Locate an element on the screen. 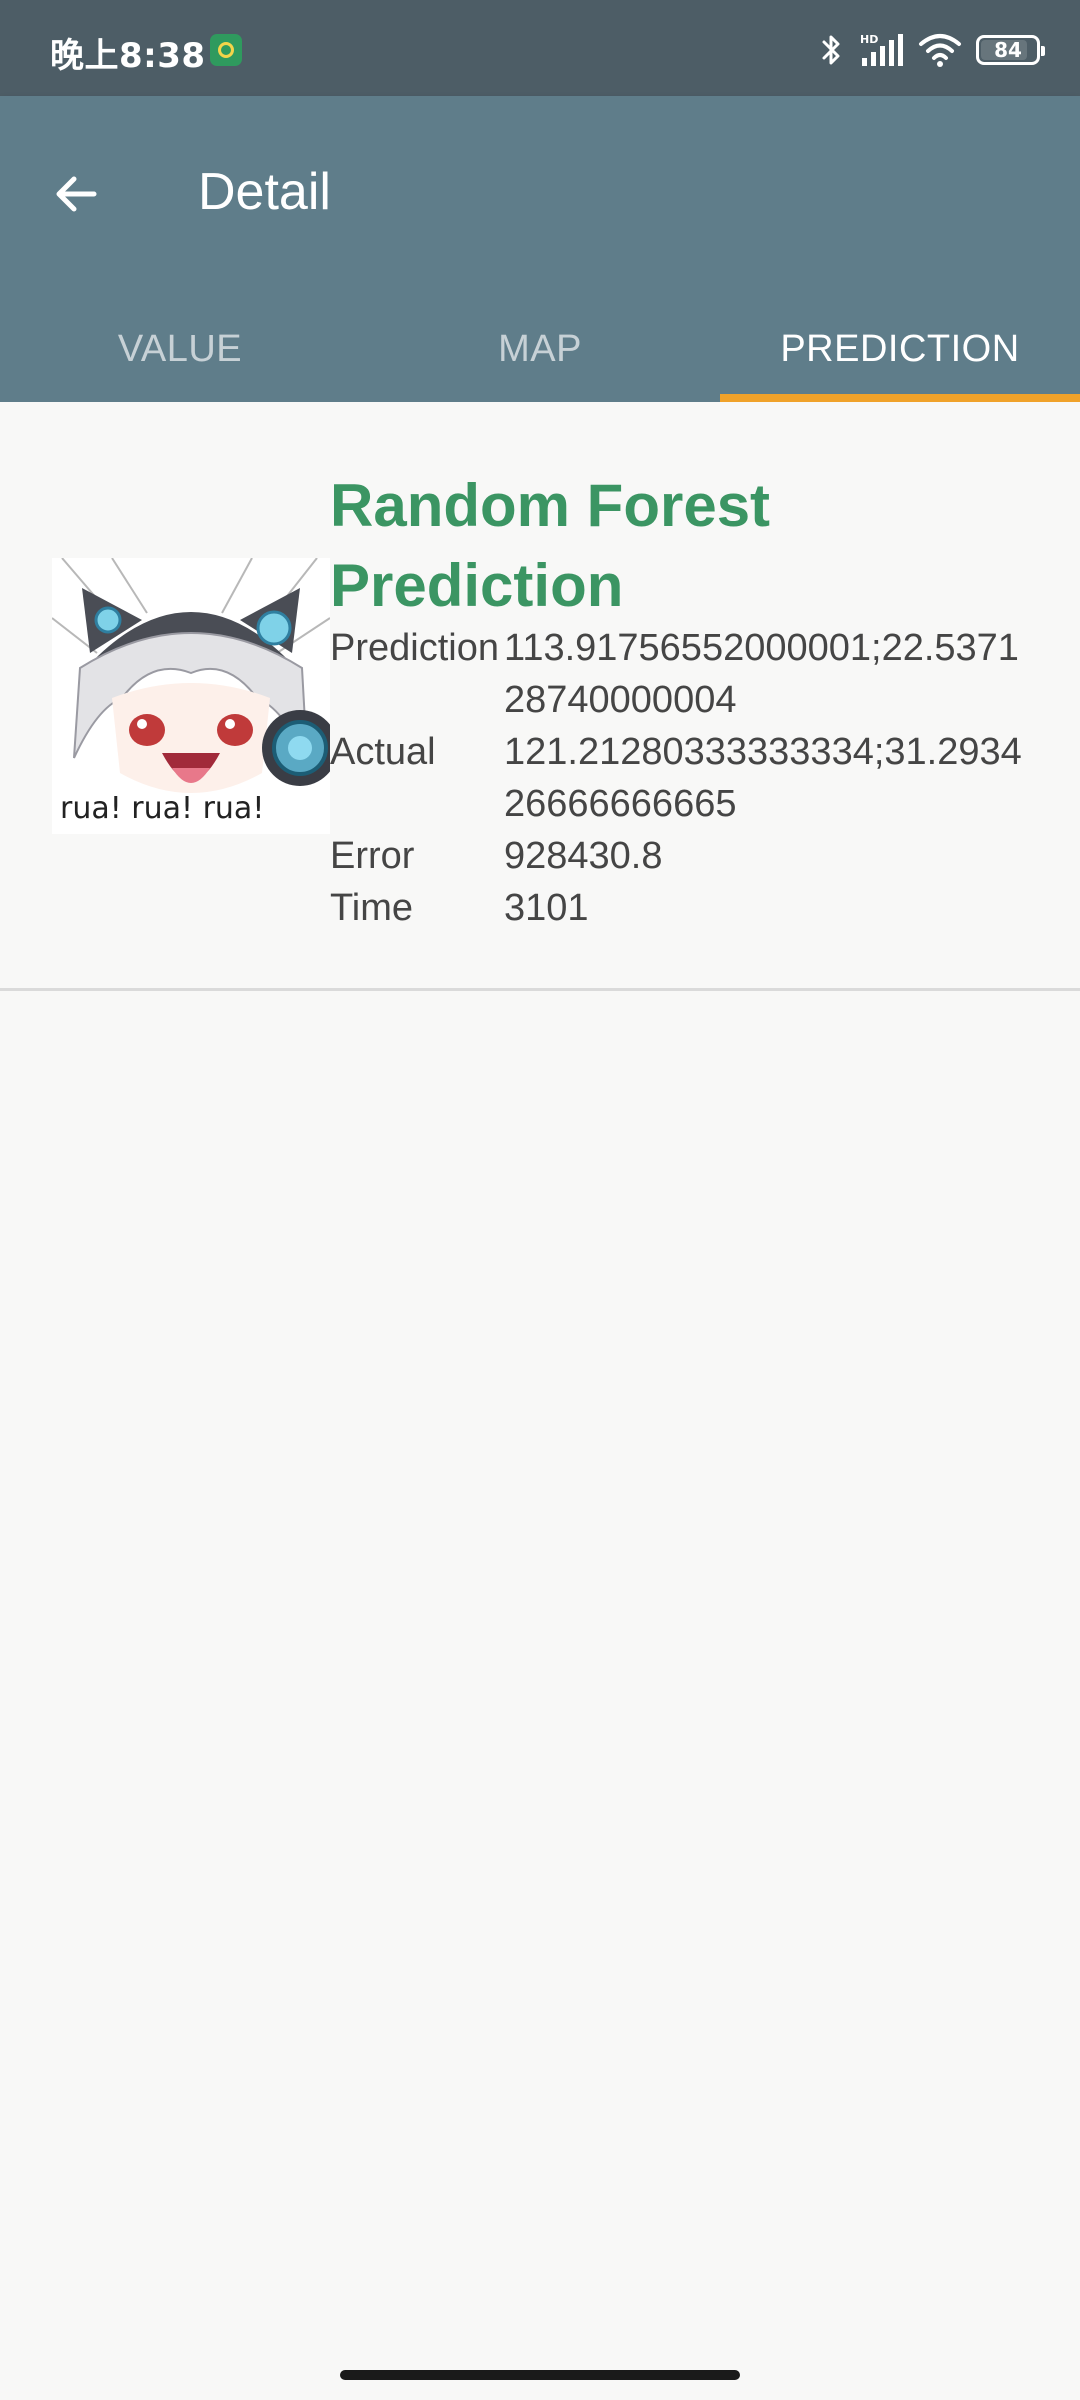  detail-row-time: Time 3101 is located at coordinates (690, 908).